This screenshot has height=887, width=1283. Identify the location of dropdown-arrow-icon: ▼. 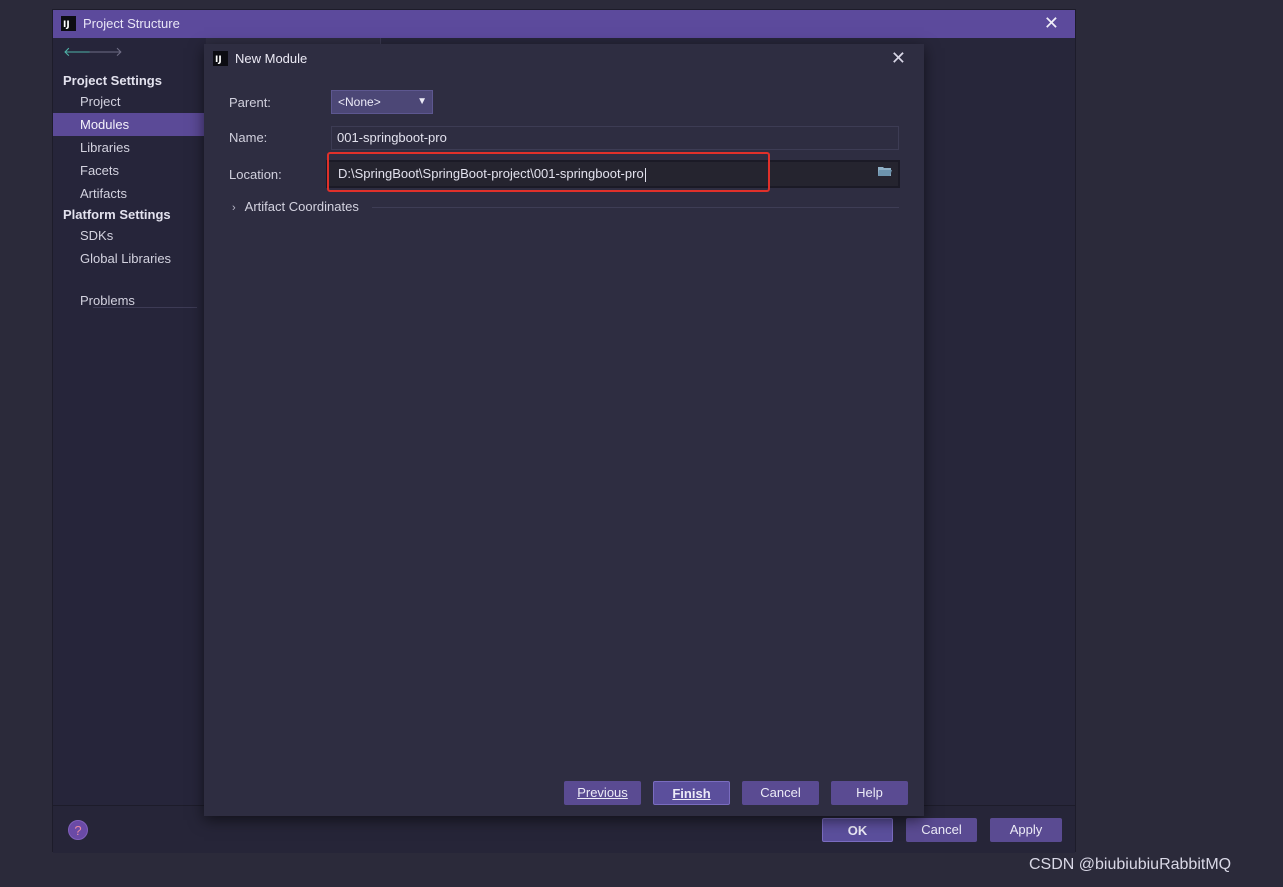
(422, 101).